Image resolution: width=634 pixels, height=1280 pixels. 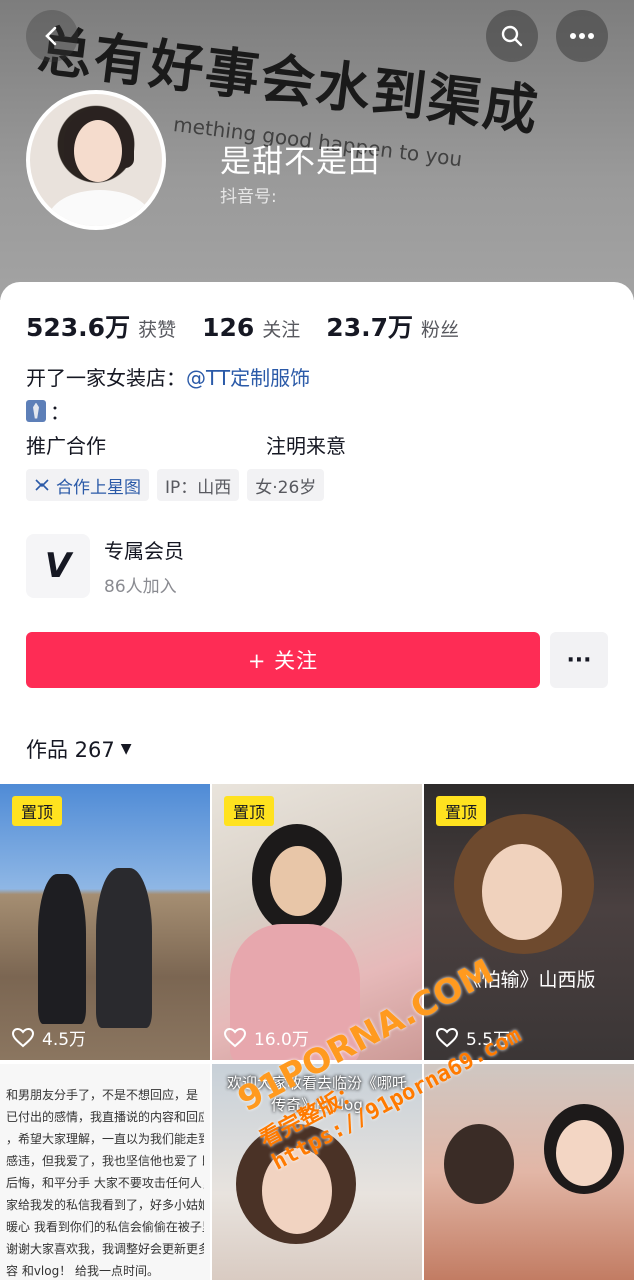 What do you see at coordinates (248, 197) in the screenshot?
I see `douyin-id-label: 抖音号:` at bounding box center [248, 197].